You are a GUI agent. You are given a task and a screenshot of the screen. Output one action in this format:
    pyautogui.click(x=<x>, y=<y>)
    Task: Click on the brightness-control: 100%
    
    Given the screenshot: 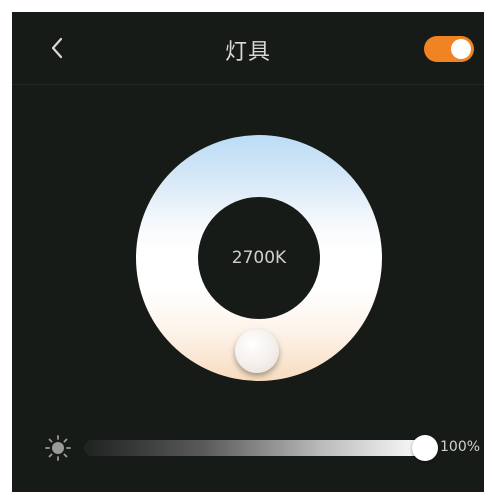 What is the action you would take?
    pyautogui.click(x=248, y=448)
    